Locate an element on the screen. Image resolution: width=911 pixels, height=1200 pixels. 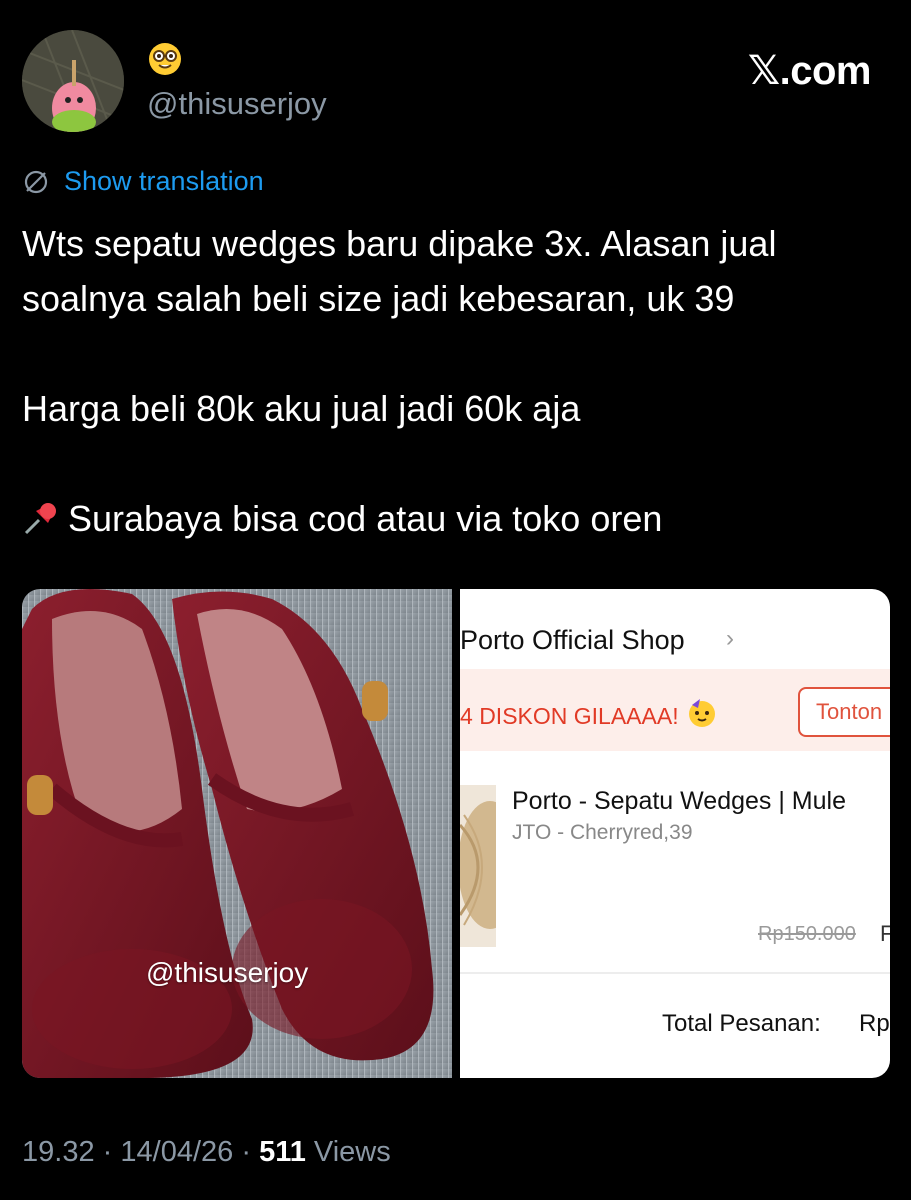
partying-face-emoji is located at coordinates (702, 713).